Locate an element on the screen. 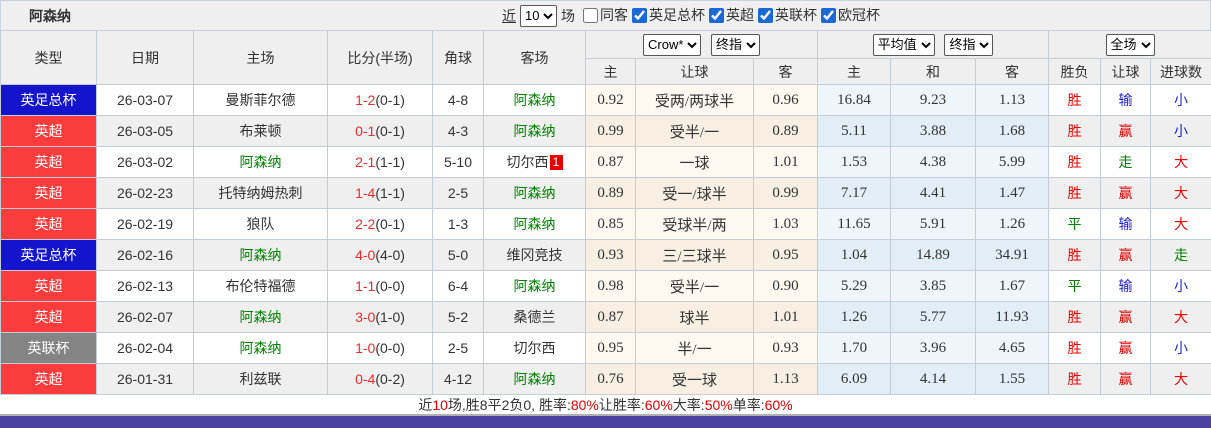 The image size is (1211, 428). subcol-odds-handicap: 让球 is located at coordinates (694, 71).